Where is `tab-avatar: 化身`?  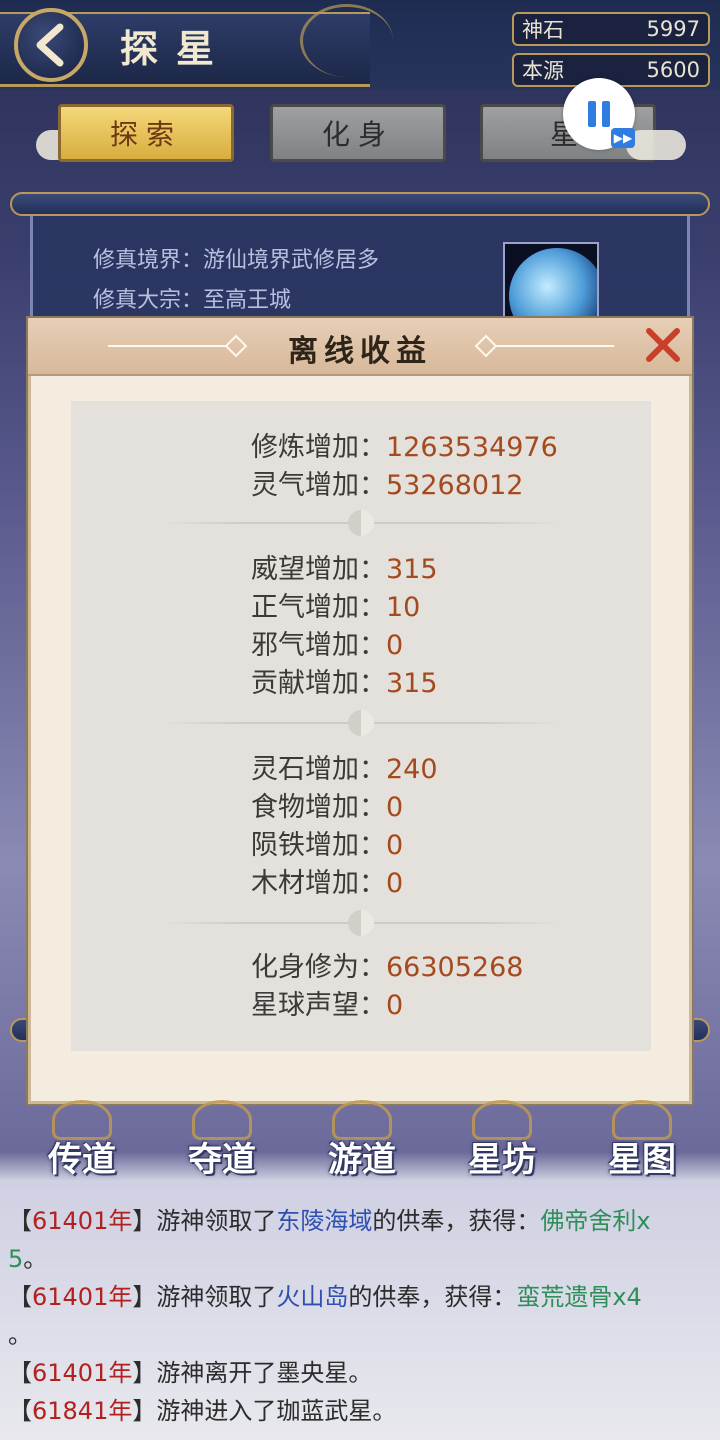
tab-avatar: 化身 is located at coordinates (358, 133).